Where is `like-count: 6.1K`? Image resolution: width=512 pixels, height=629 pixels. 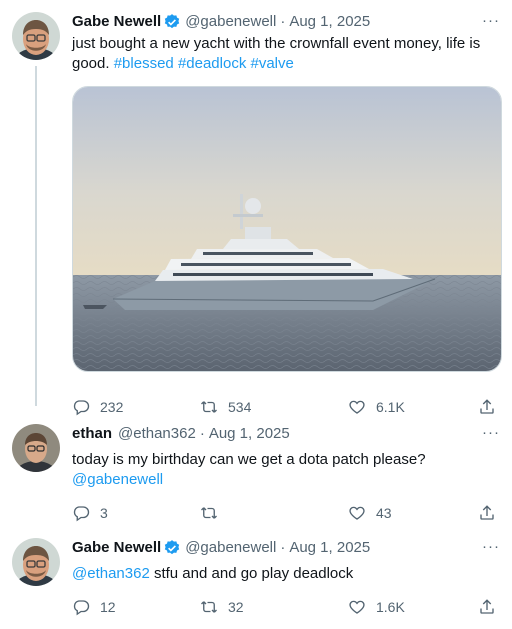
like-count: 6.1K is located at coordinates (390, 407).